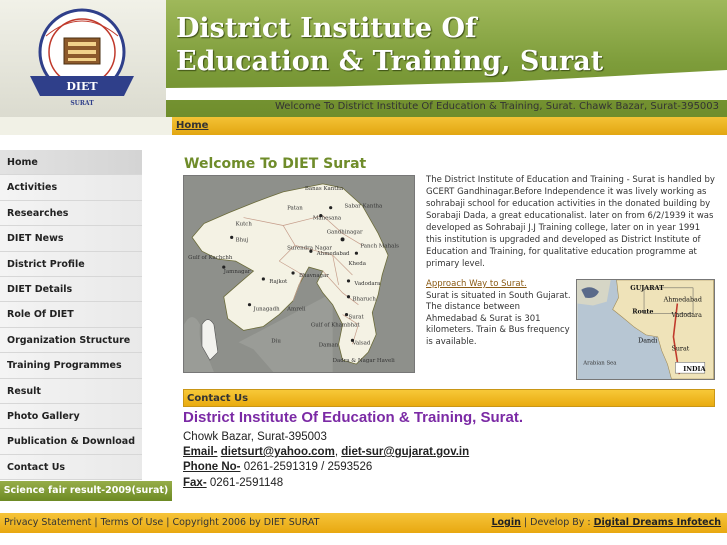 This screenshot has width=727, height=545. What do you see at coordinates (680, 349) in the screenshot?
I see `route-map-city-surat: Surat` at bounding box center [680, 349].